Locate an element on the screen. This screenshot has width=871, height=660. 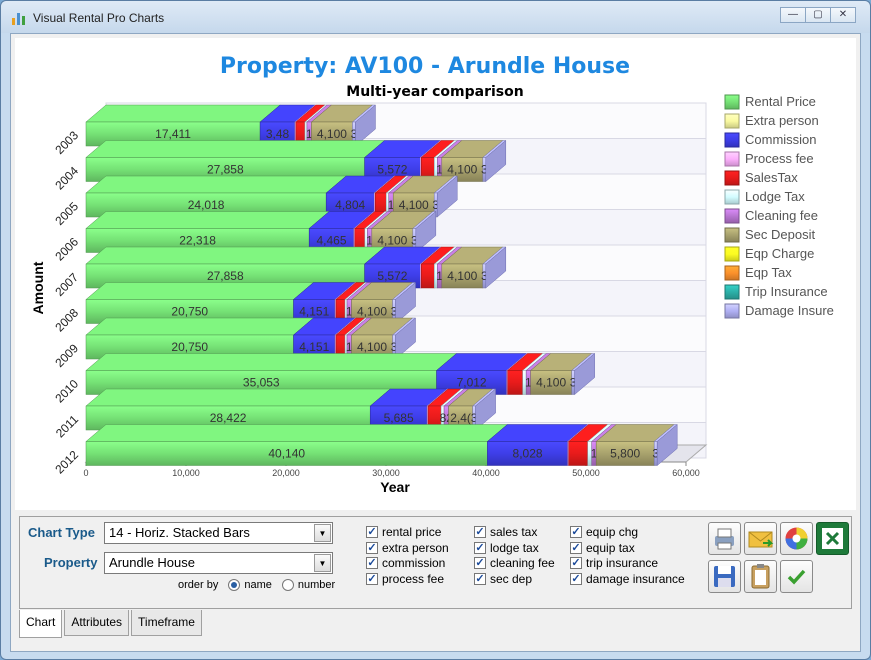
check-commission: ✓ commission is located at coordinates (405, 563).